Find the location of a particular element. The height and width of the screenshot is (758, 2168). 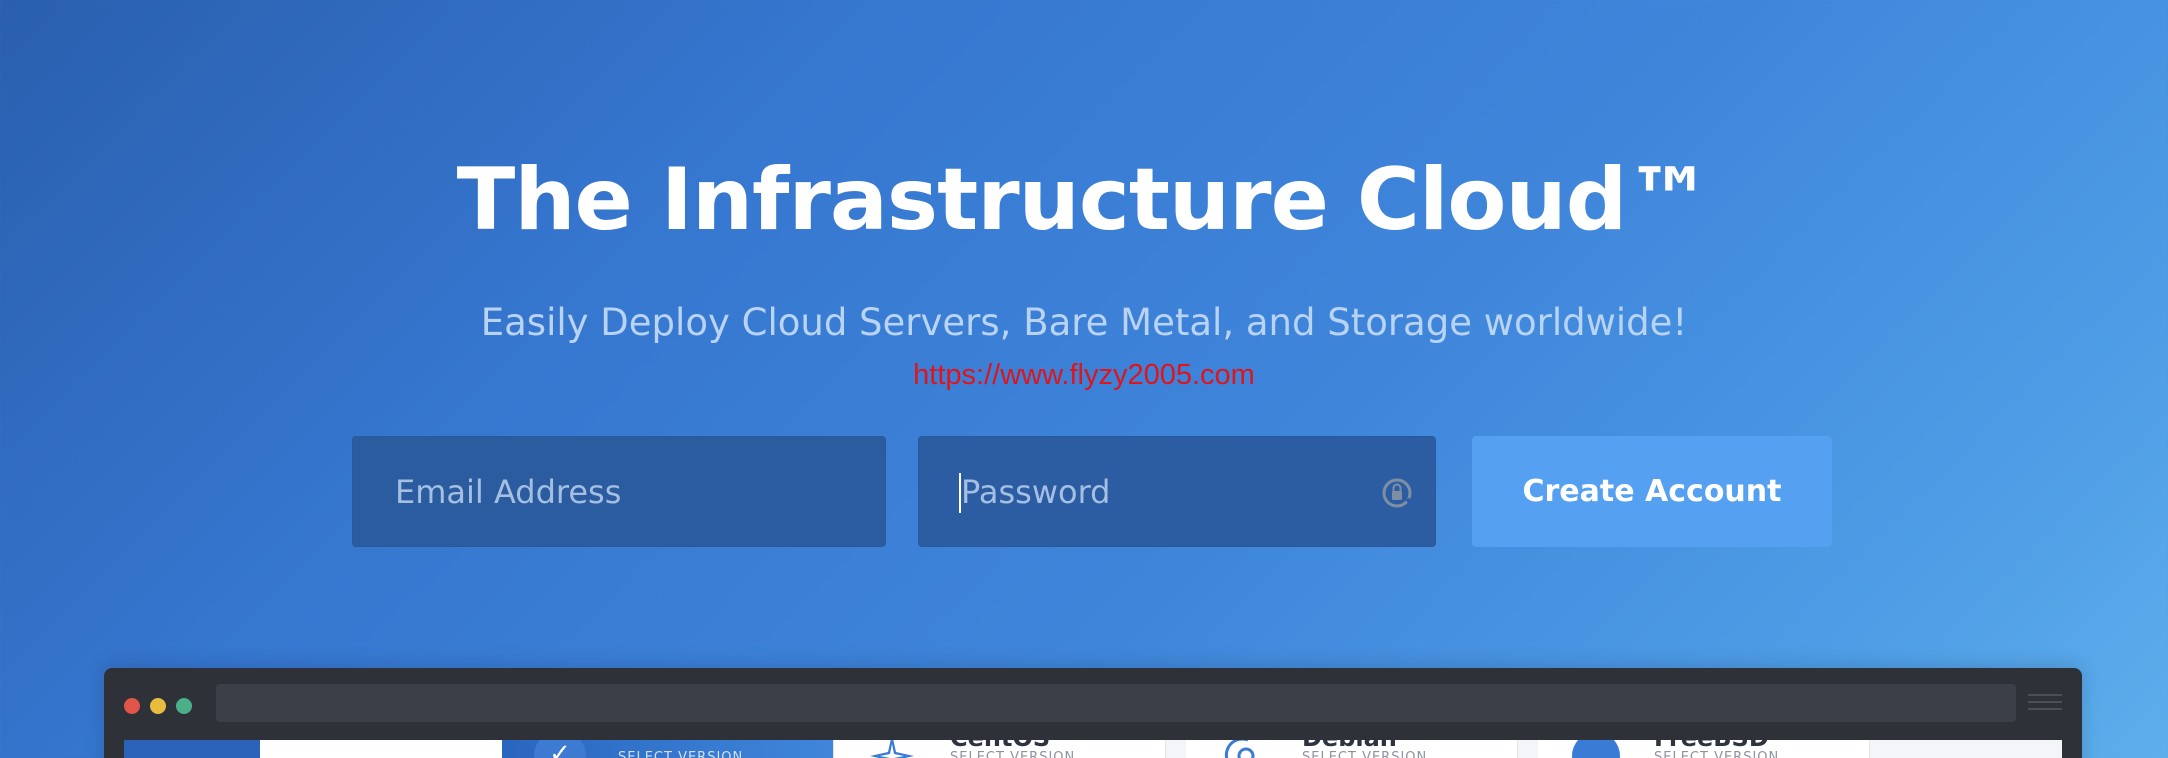

os-card-debian: Debian SELECT VERSION is located at coordinates (1352, 749).